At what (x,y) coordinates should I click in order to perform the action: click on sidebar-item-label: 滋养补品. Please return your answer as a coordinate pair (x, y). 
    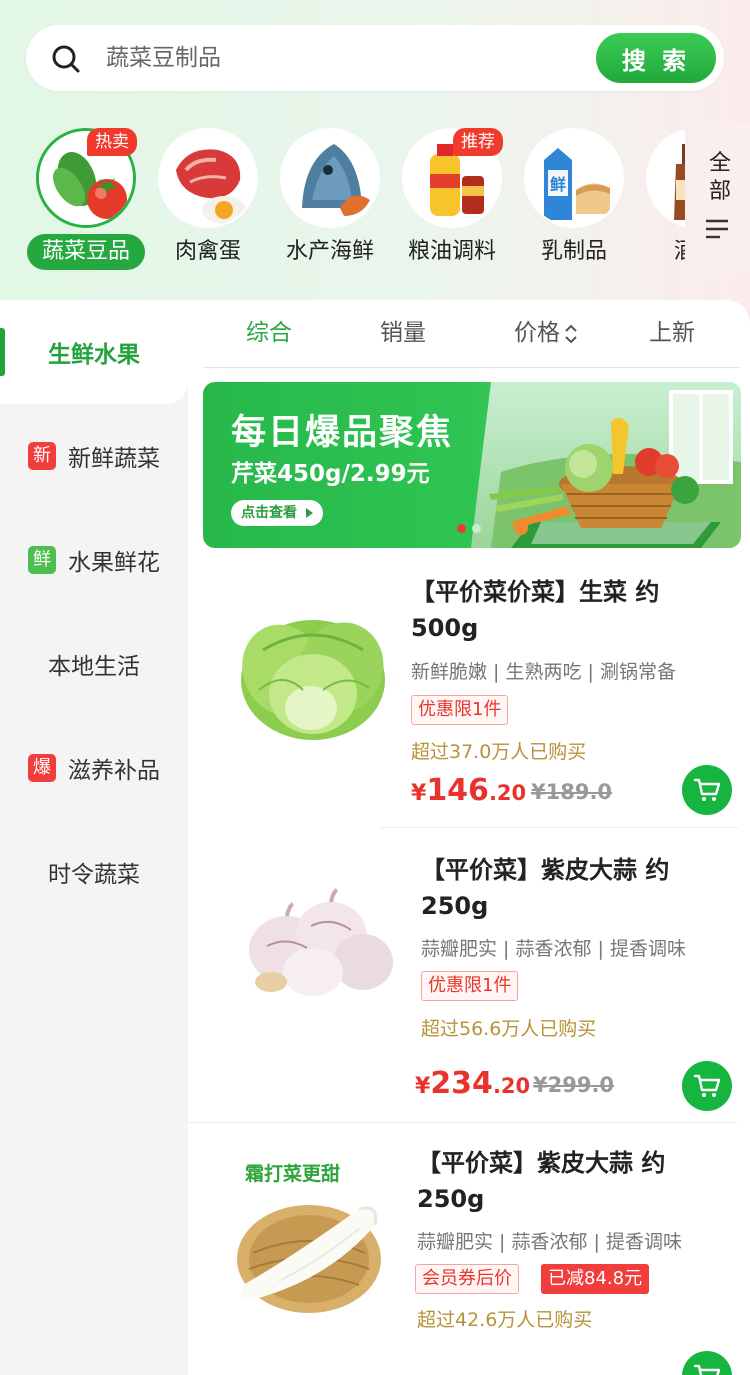
    Looking at the image, I should click on (114, 771).